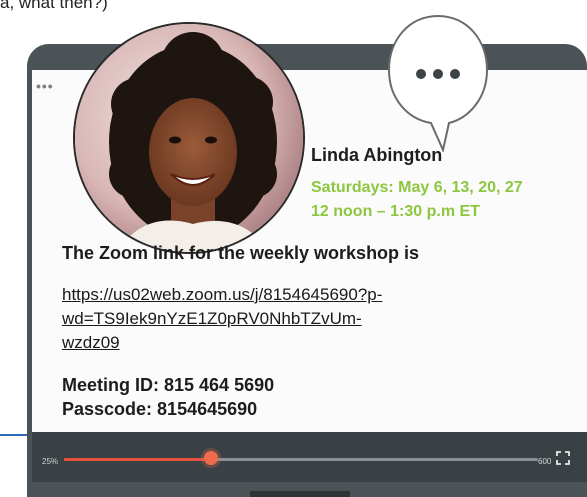 The height and width of the screenshot is (497, 587). I want to click on meeting-id: Meeting ID: 815 464 5690, so click(168, 385).